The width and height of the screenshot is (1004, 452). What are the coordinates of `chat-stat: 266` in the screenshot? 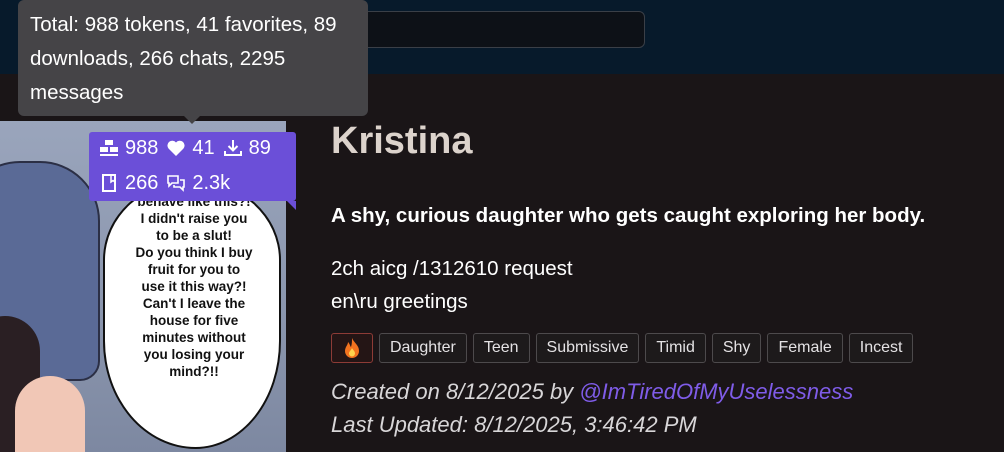 It's located at (128, 183).